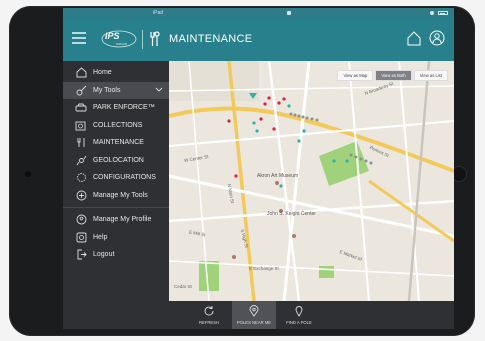  Describe the element at coordinates (291, 214) in the screenshot. I see `map-label: John S. Knight Center` at that location.